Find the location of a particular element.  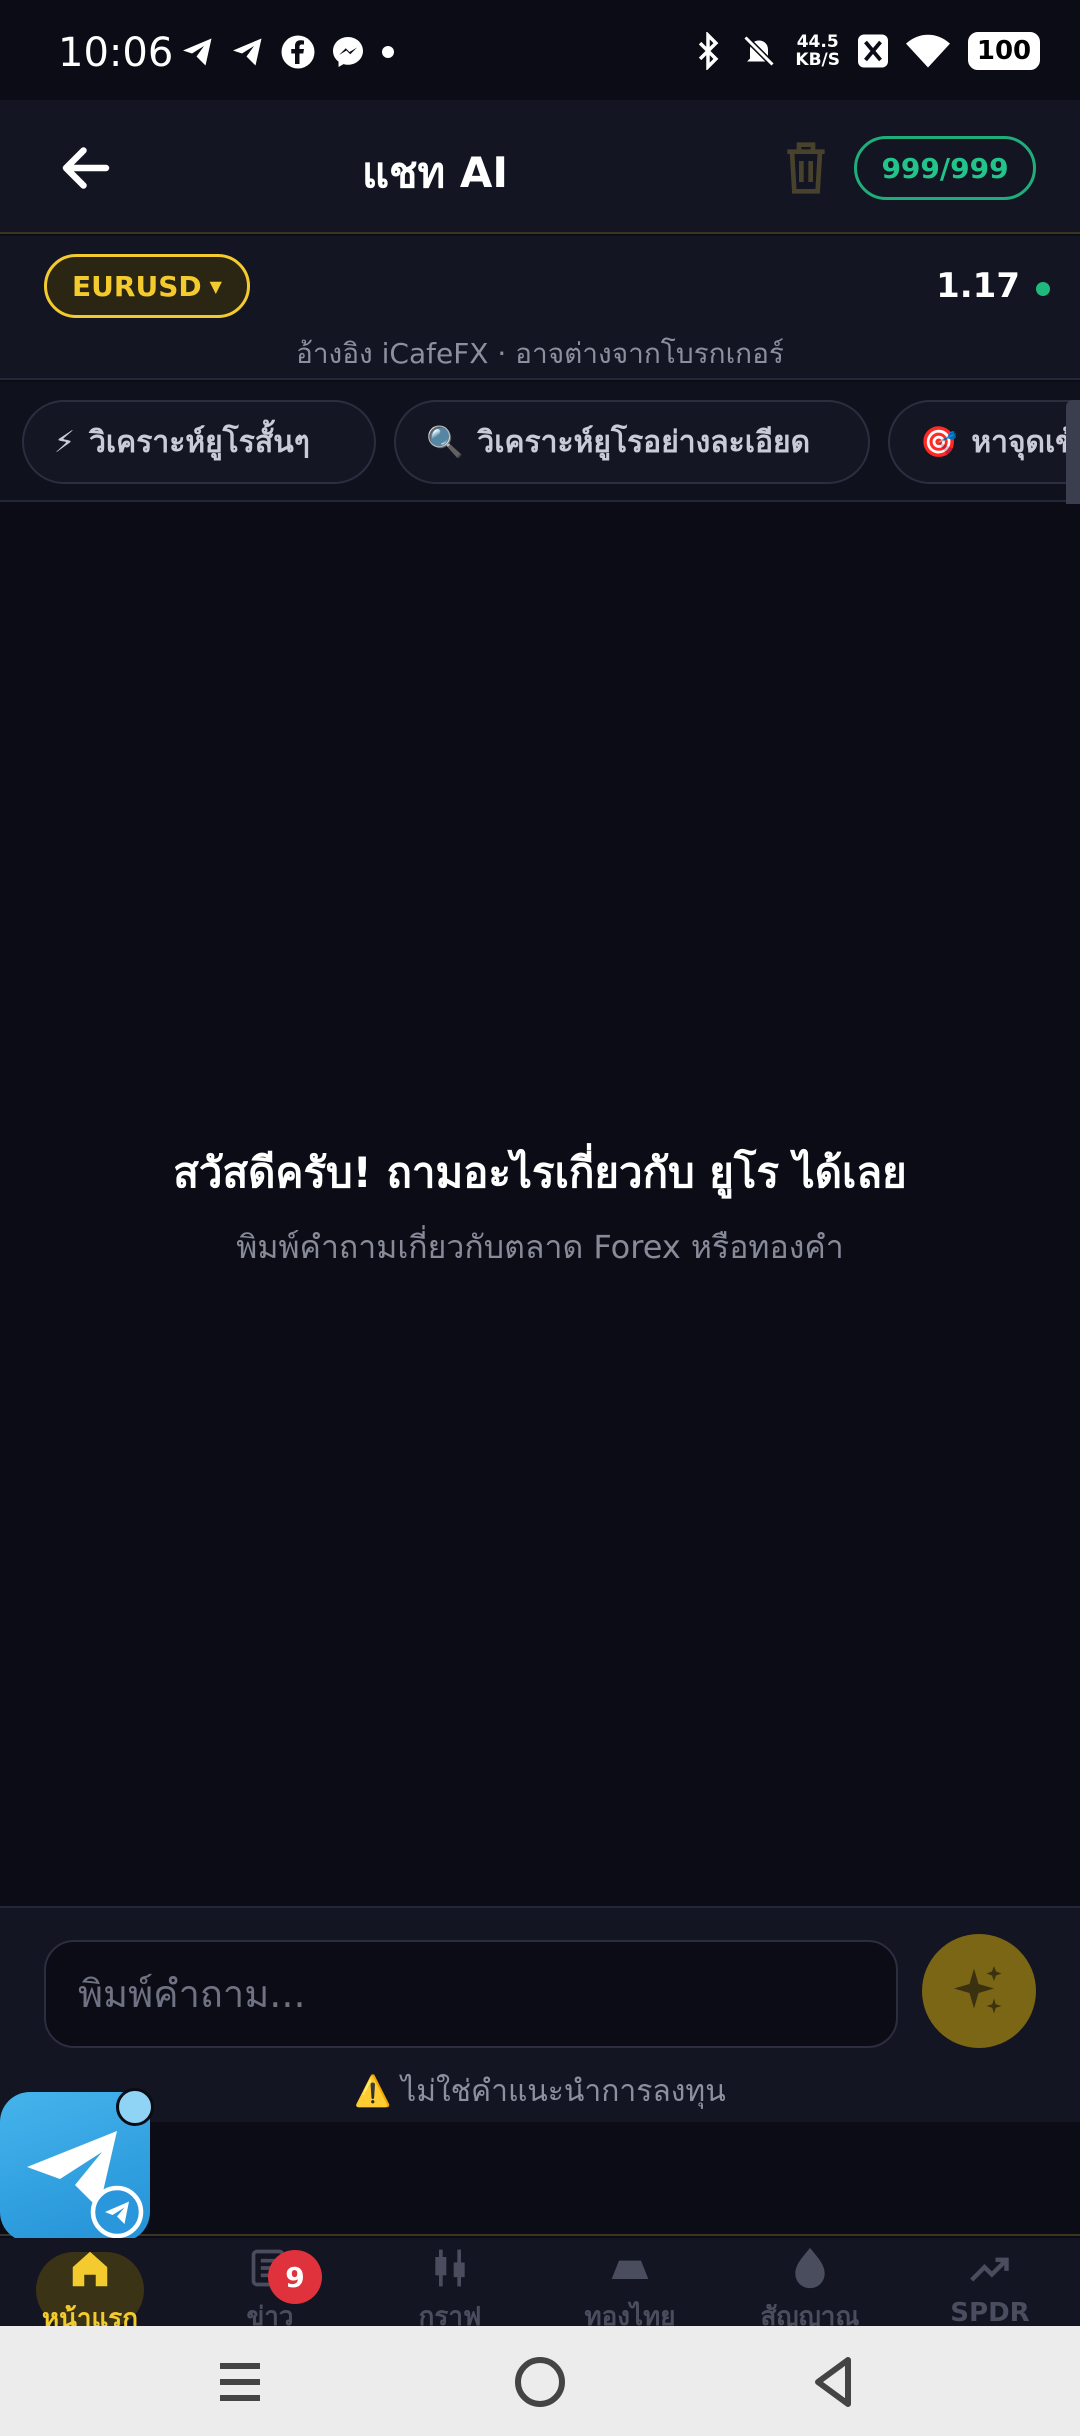

gold-bar-icon is located at coordinates (630, 2268).